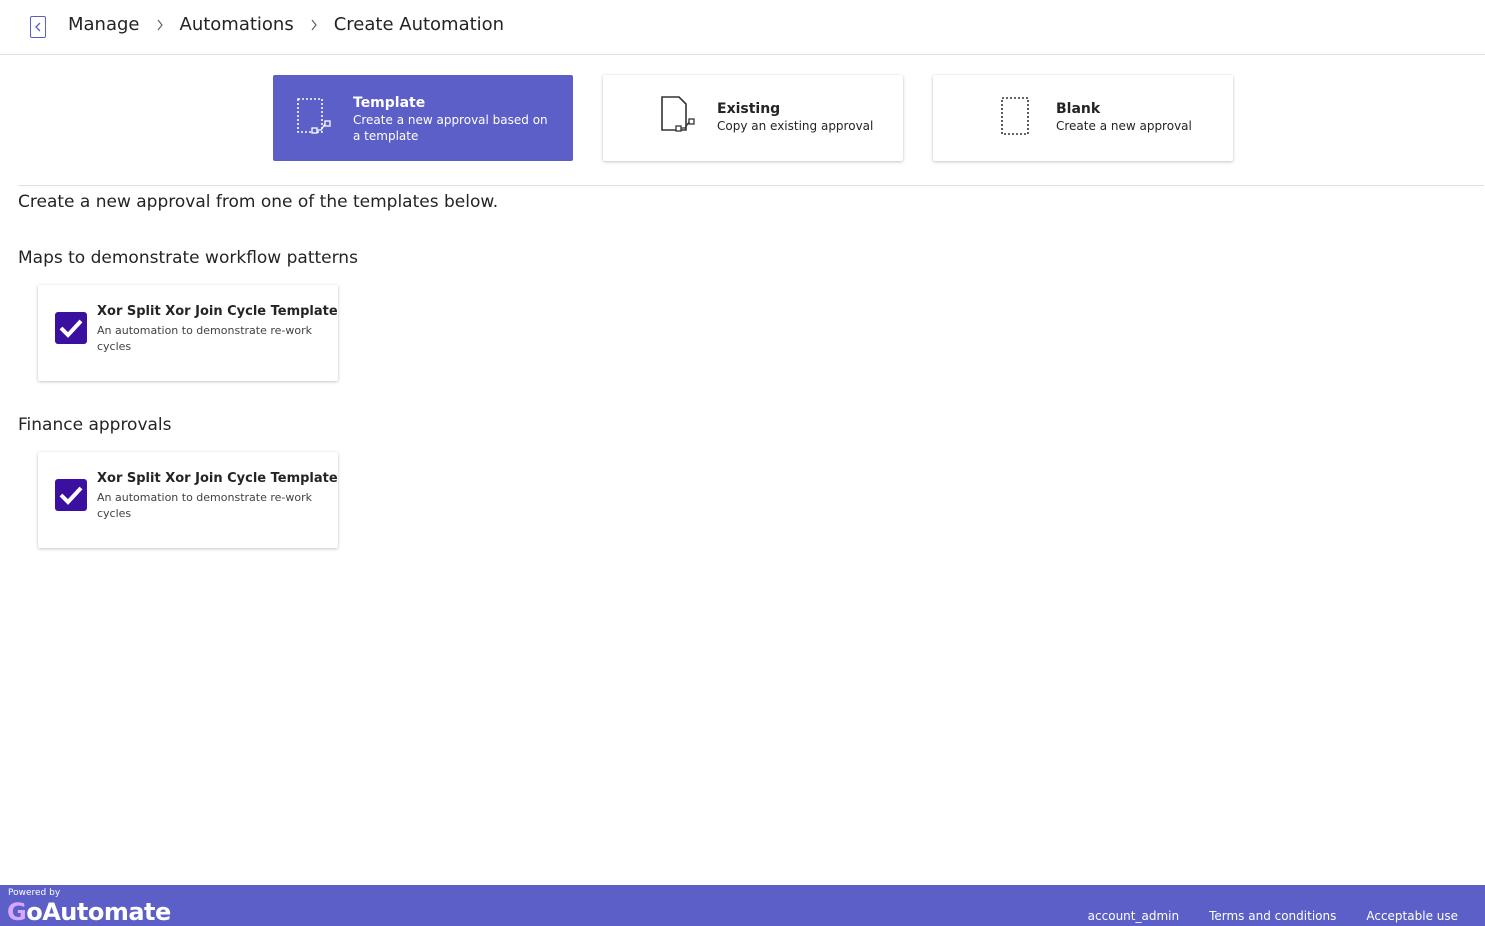  Describe the element at coordinates (1083, 118) in the screenshot. I see `option-blank: Blank Create a new approval` at that location.